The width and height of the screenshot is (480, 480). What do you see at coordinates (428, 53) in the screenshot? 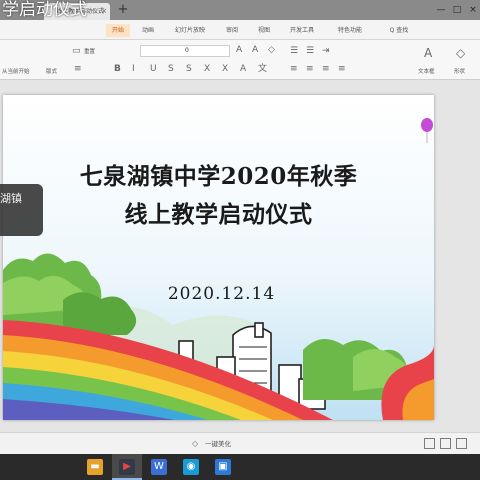
I see `text-box-icon: A` at bounding box center [428, 53].